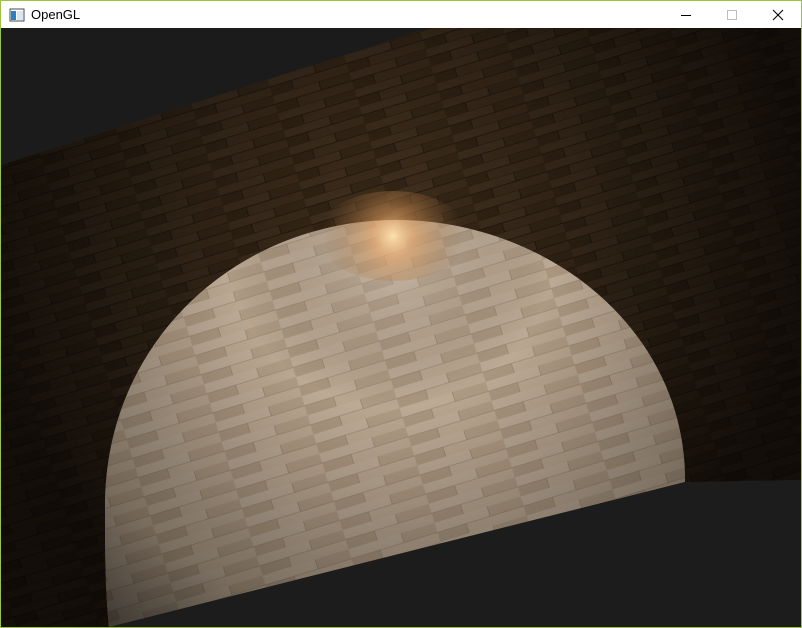 The image size is (802, 628). I want to click on close-icon, so click(778, 14).